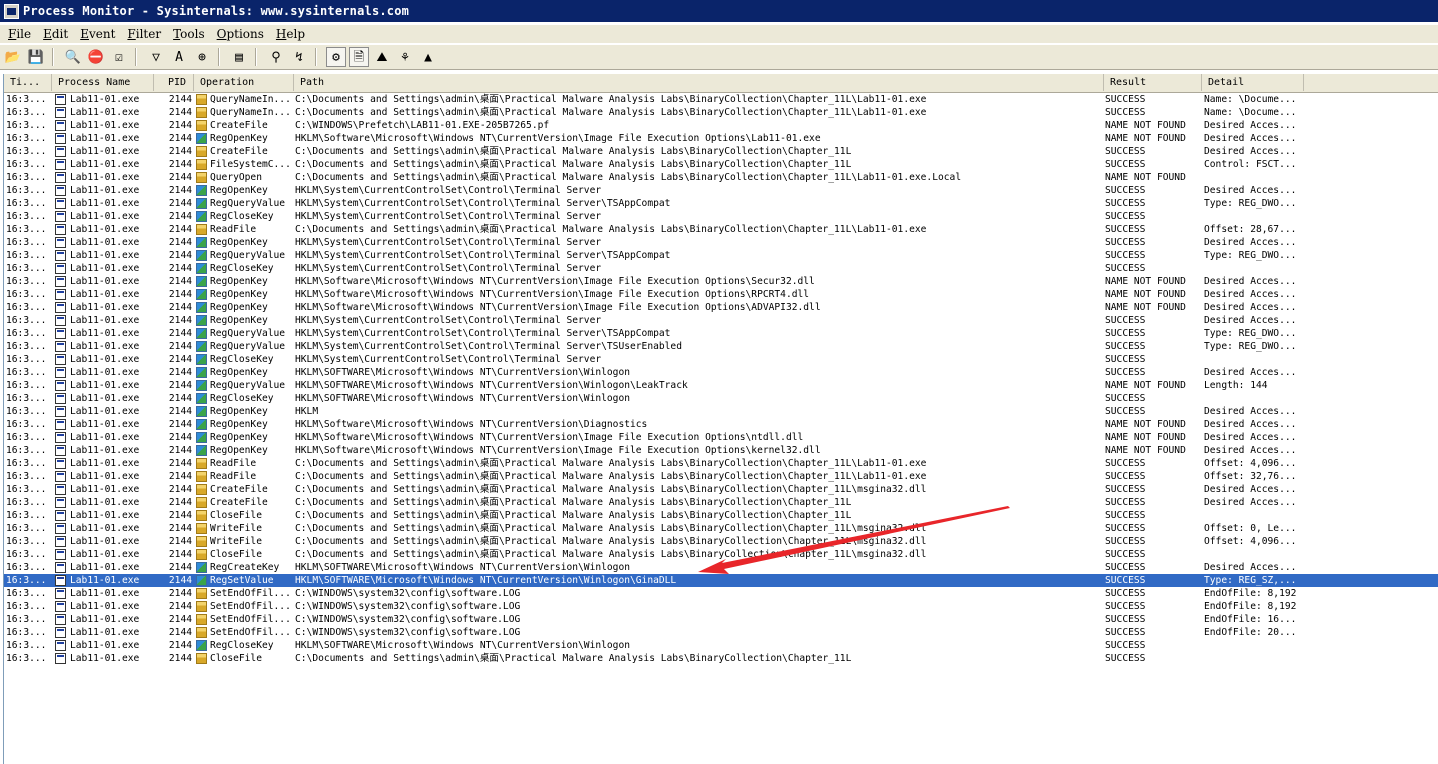 This screenshot has width=1438, height=764. What do you see at coordinates (119, 57) in the screenshot?
I see `autoscroll-button: ☑` at bounding box center [119, 57].